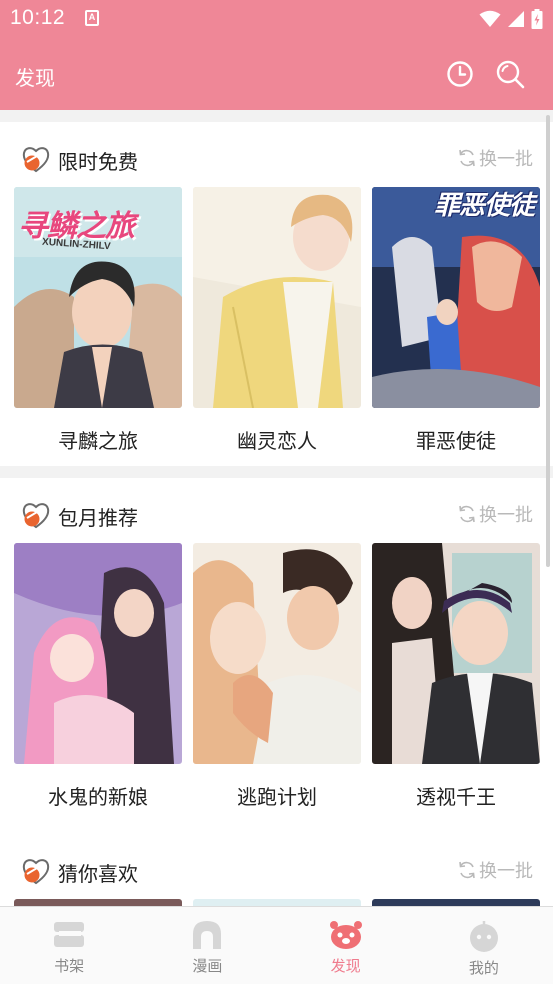  What do you see at coordinates (98, 162) in the screenshot?
I see `section-title: 限时免费` at bounding box center [98, 162].